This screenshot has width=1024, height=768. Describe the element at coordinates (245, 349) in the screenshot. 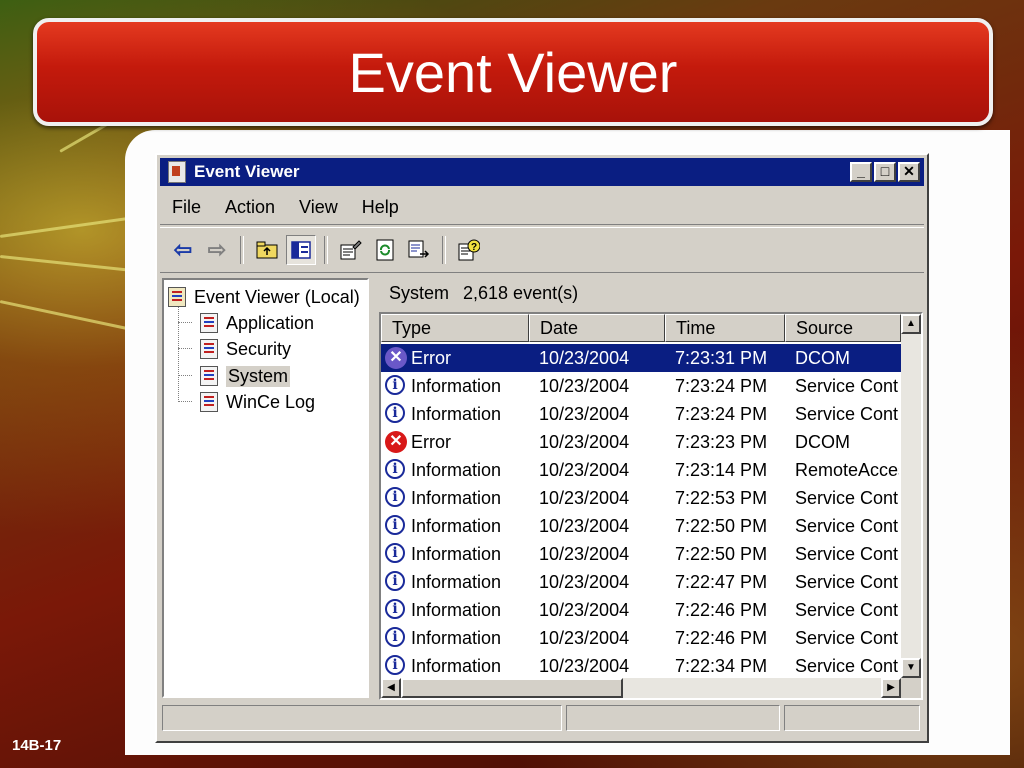

I see `tree-item-security: Security` at that location.